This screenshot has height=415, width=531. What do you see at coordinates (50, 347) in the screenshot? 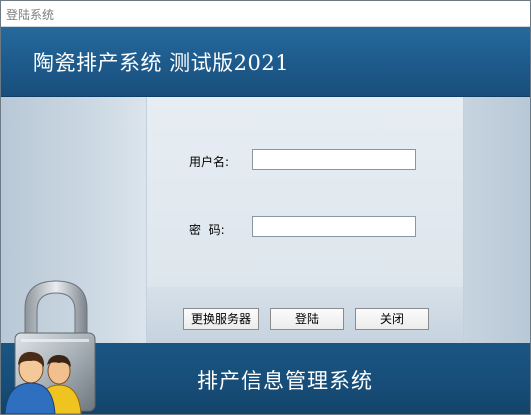
I see `padlock-icon` at bounding box center [50, 347].